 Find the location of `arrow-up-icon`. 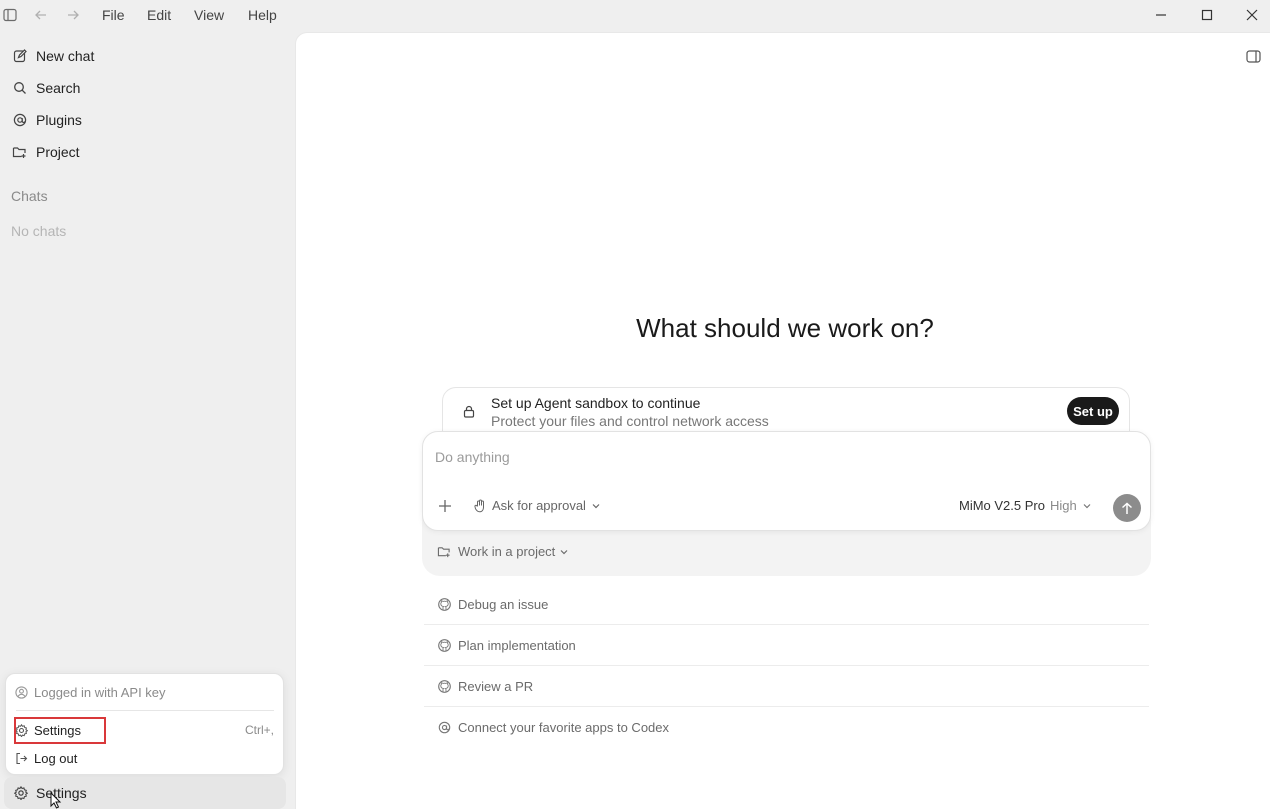

arrow-up-icon is located at coordinates (1127, 507).